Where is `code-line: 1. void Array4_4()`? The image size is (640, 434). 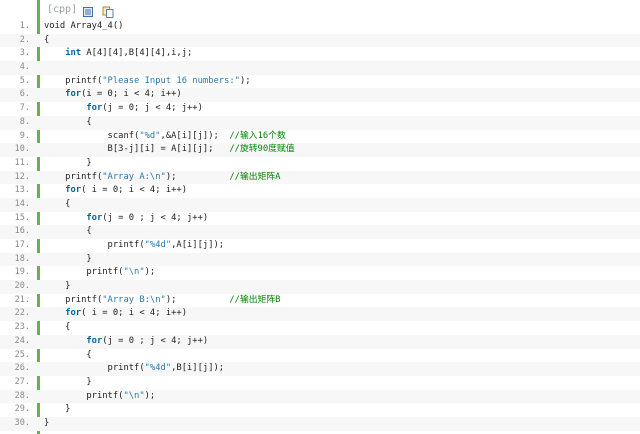
code-line: 1. void Array4_4() is located at coordinates (320, 27).